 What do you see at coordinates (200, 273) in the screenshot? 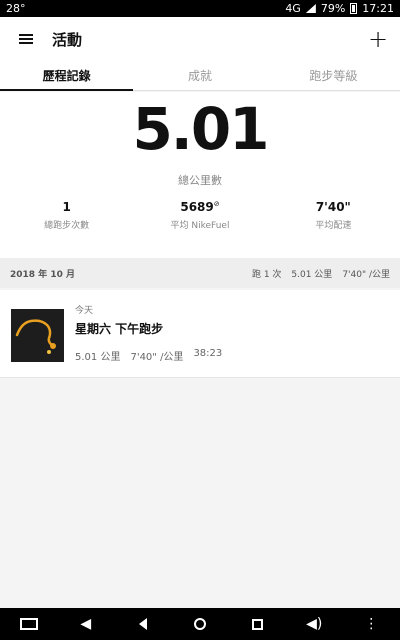
I see `month-header: 2018 年 10 月 跑 1 次 5.01 公里 7'40" /公里` at bounding box center [200, 273].